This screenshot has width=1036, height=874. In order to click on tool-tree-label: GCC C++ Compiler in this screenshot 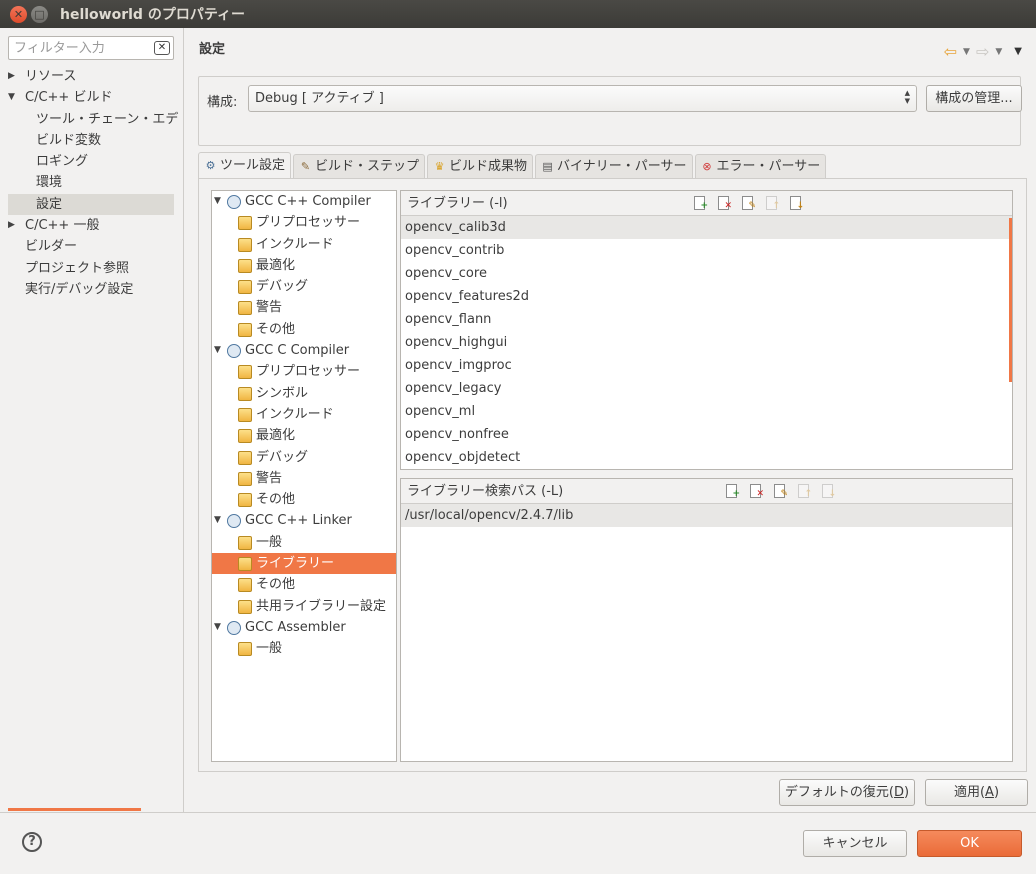, I will do `click(308, 201)`.